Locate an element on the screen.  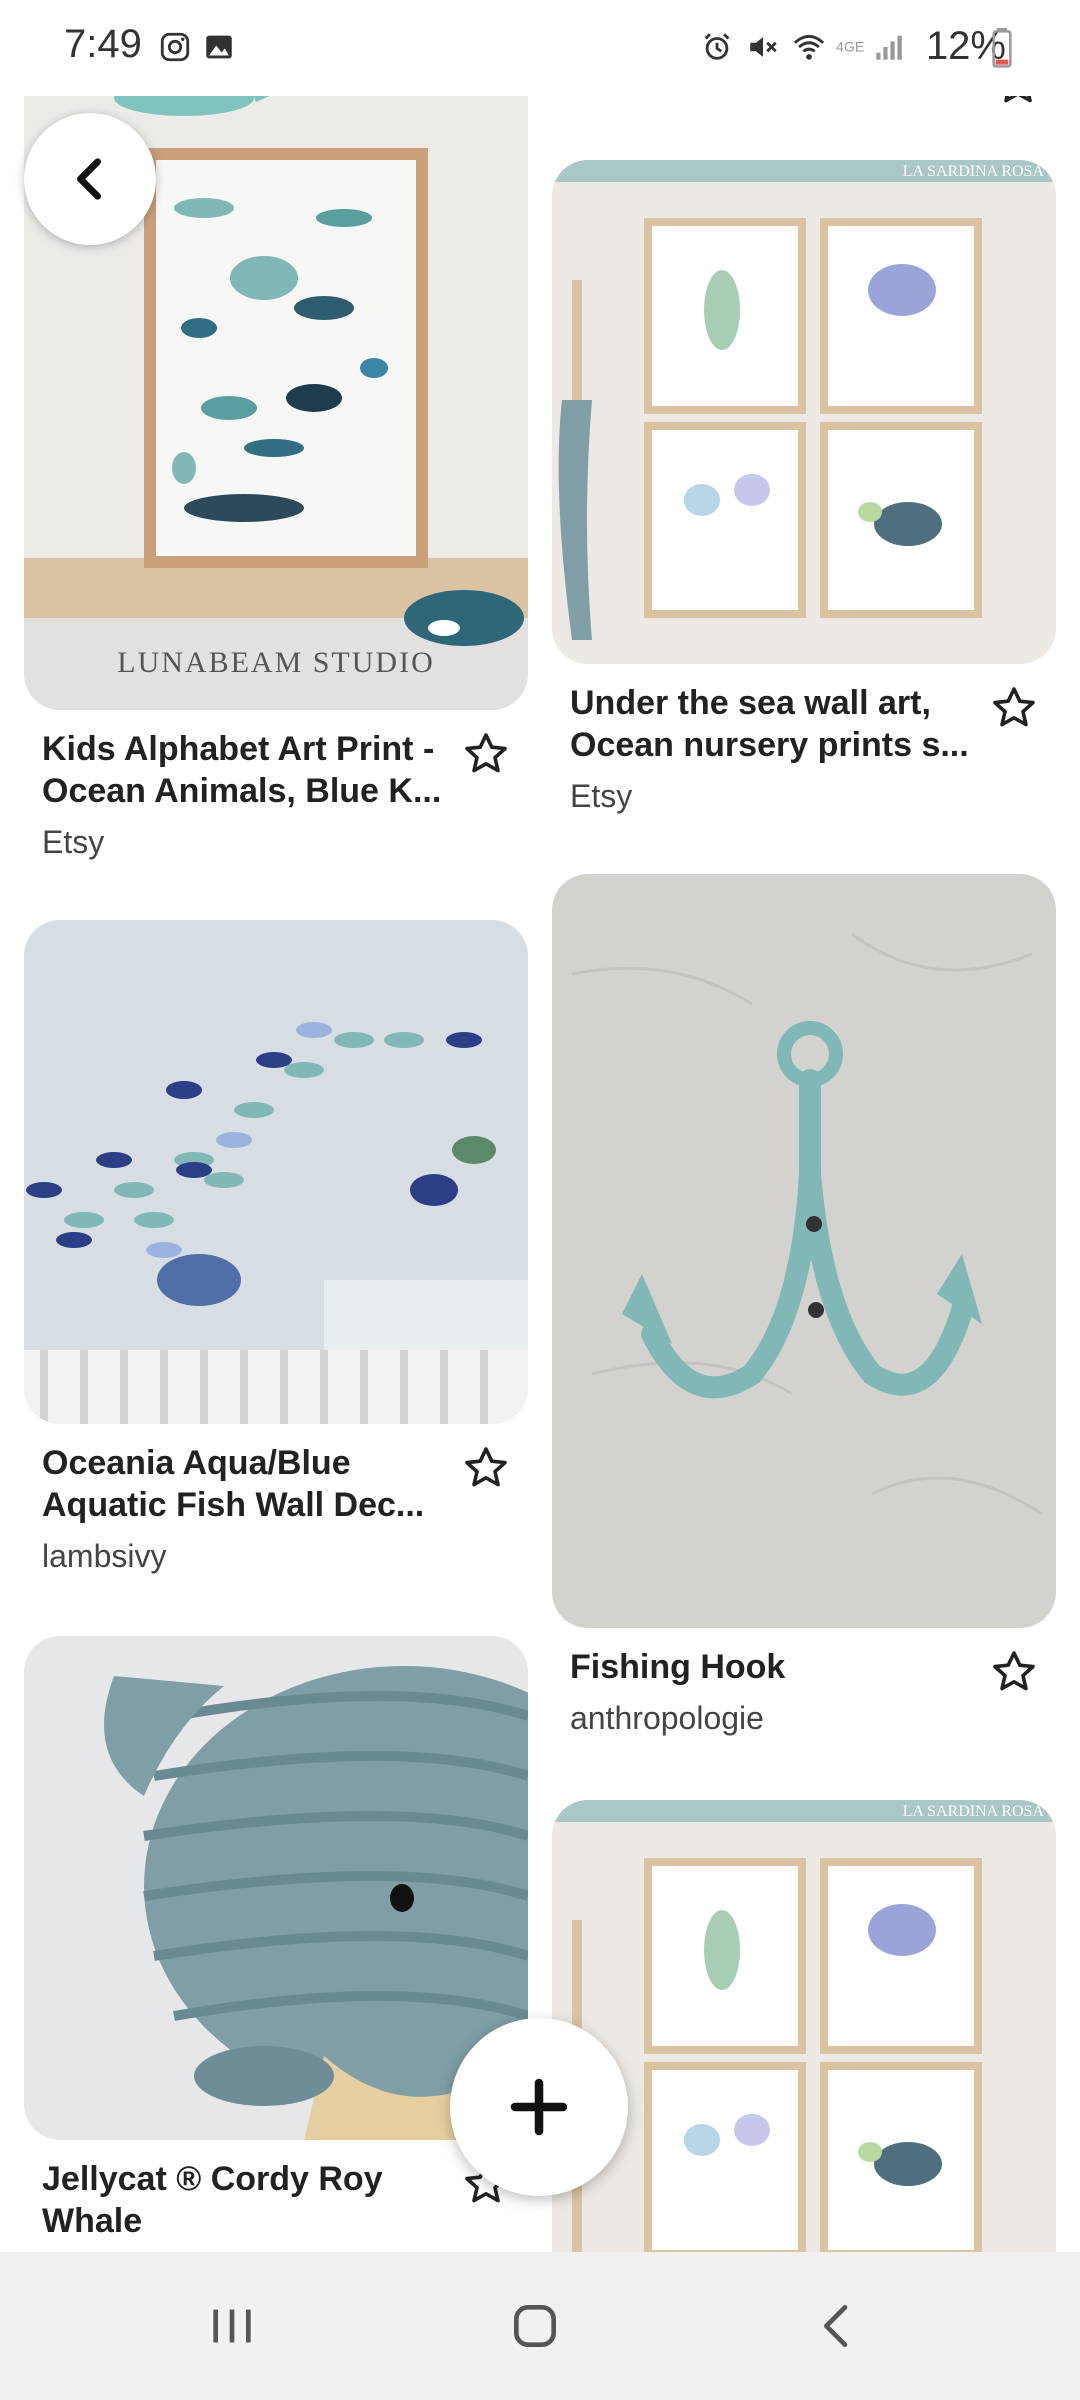
home-button is located at coordinates (535, 2326).